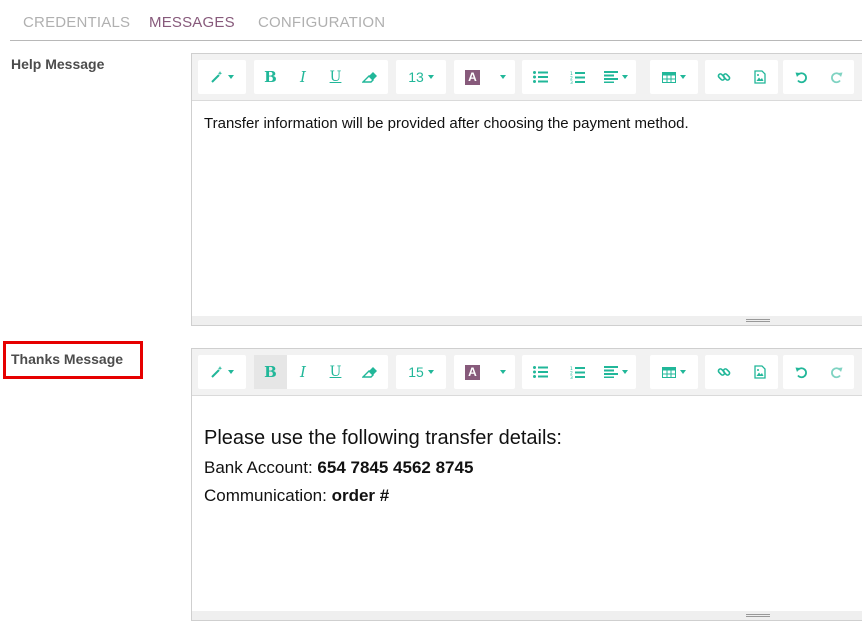  What do you see at coordinates (58, 64) in the screenshot?
I see `help-message-label: Help Message` at bounding box center [58, 64].